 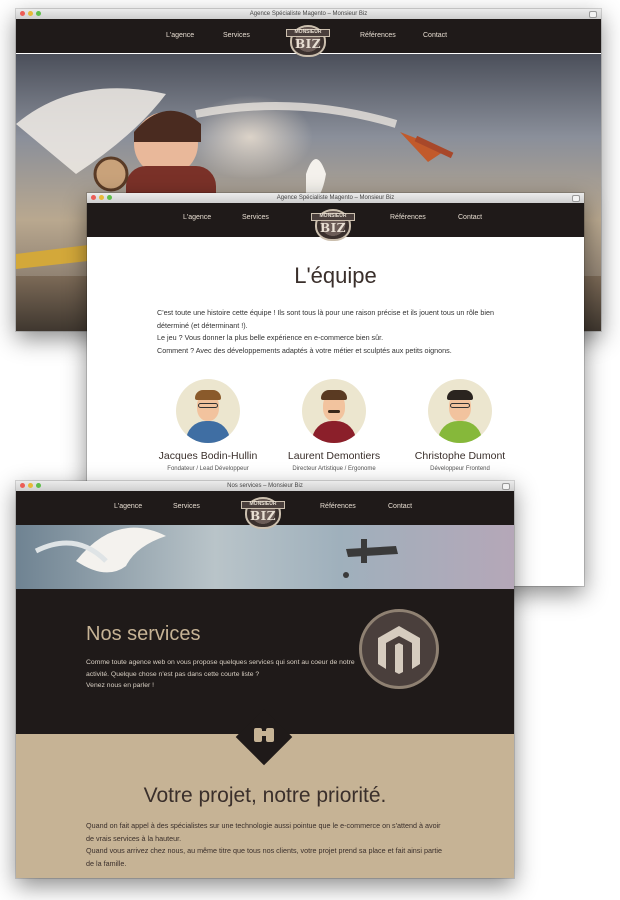 What do you see at coordinates (460, 456) in the screenshot?
I see `member-name: Christophe Dumont` at bounding box center [460, 456].